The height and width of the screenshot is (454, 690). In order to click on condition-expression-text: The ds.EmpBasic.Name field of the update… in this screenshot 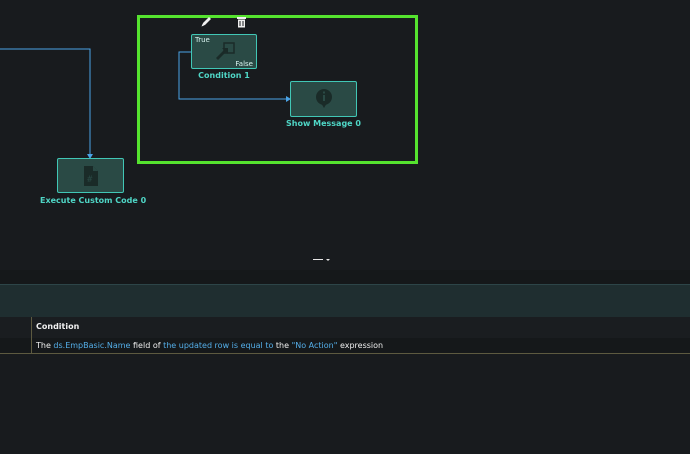, I will do `click(209, 345)`.